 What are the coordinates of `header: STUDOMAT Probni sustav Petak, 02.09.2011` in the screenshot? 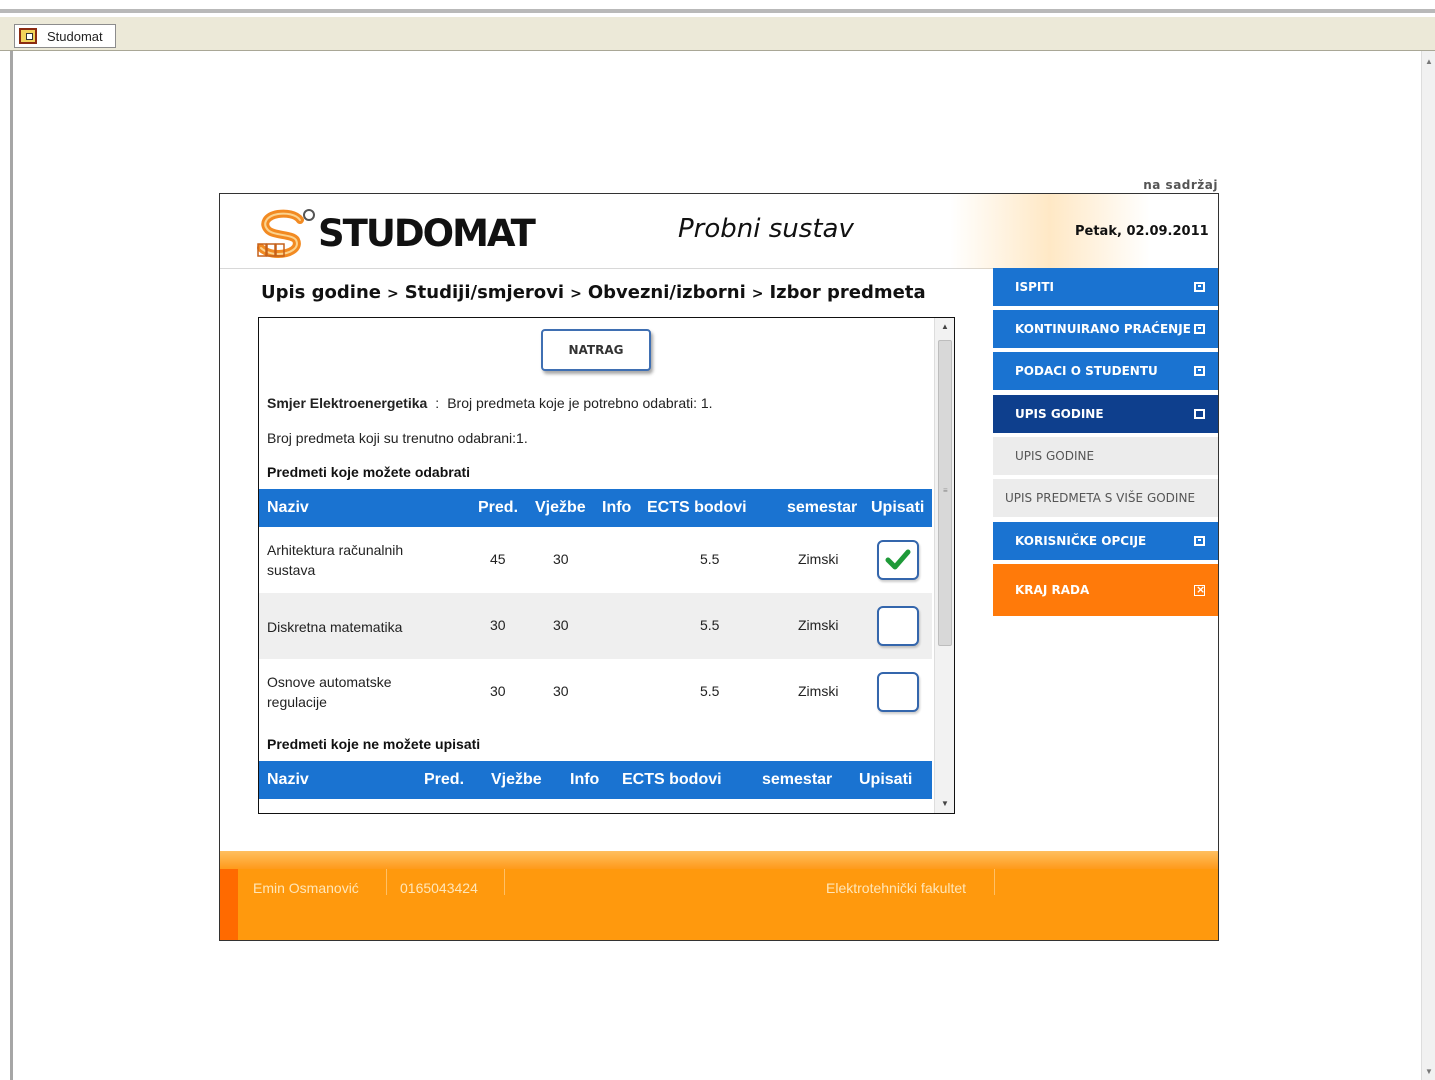 It's located at (719, 231).